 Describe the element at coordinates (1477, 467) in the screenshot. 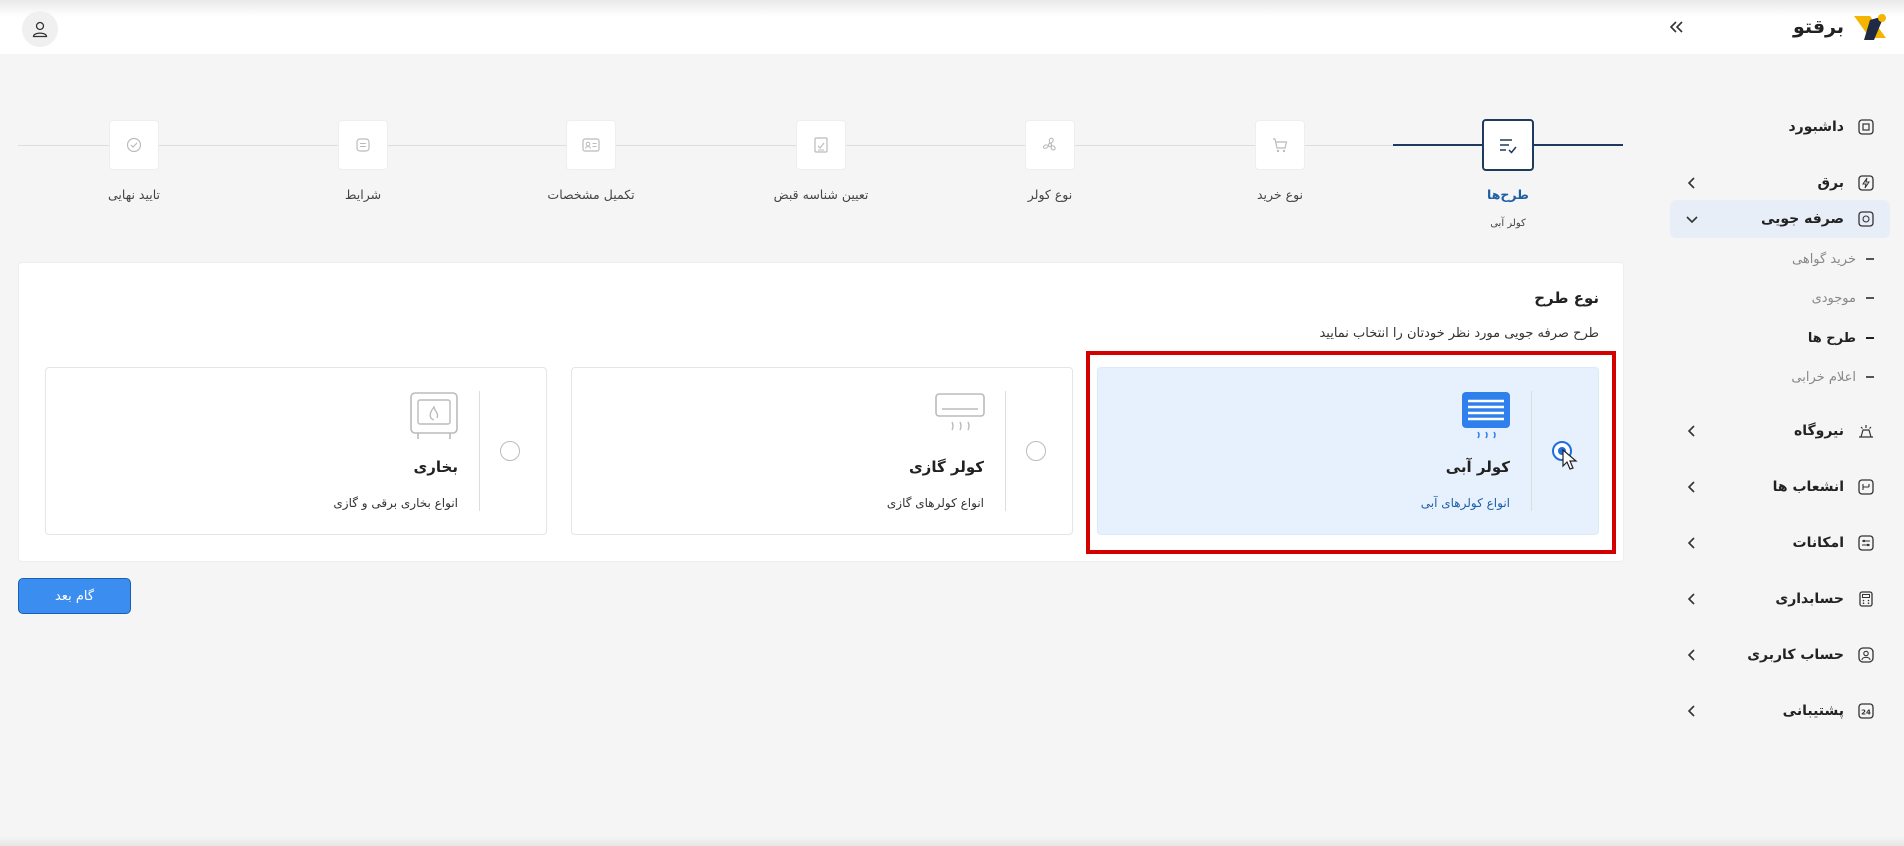

I see `option-title: کولر آبی` at that location.